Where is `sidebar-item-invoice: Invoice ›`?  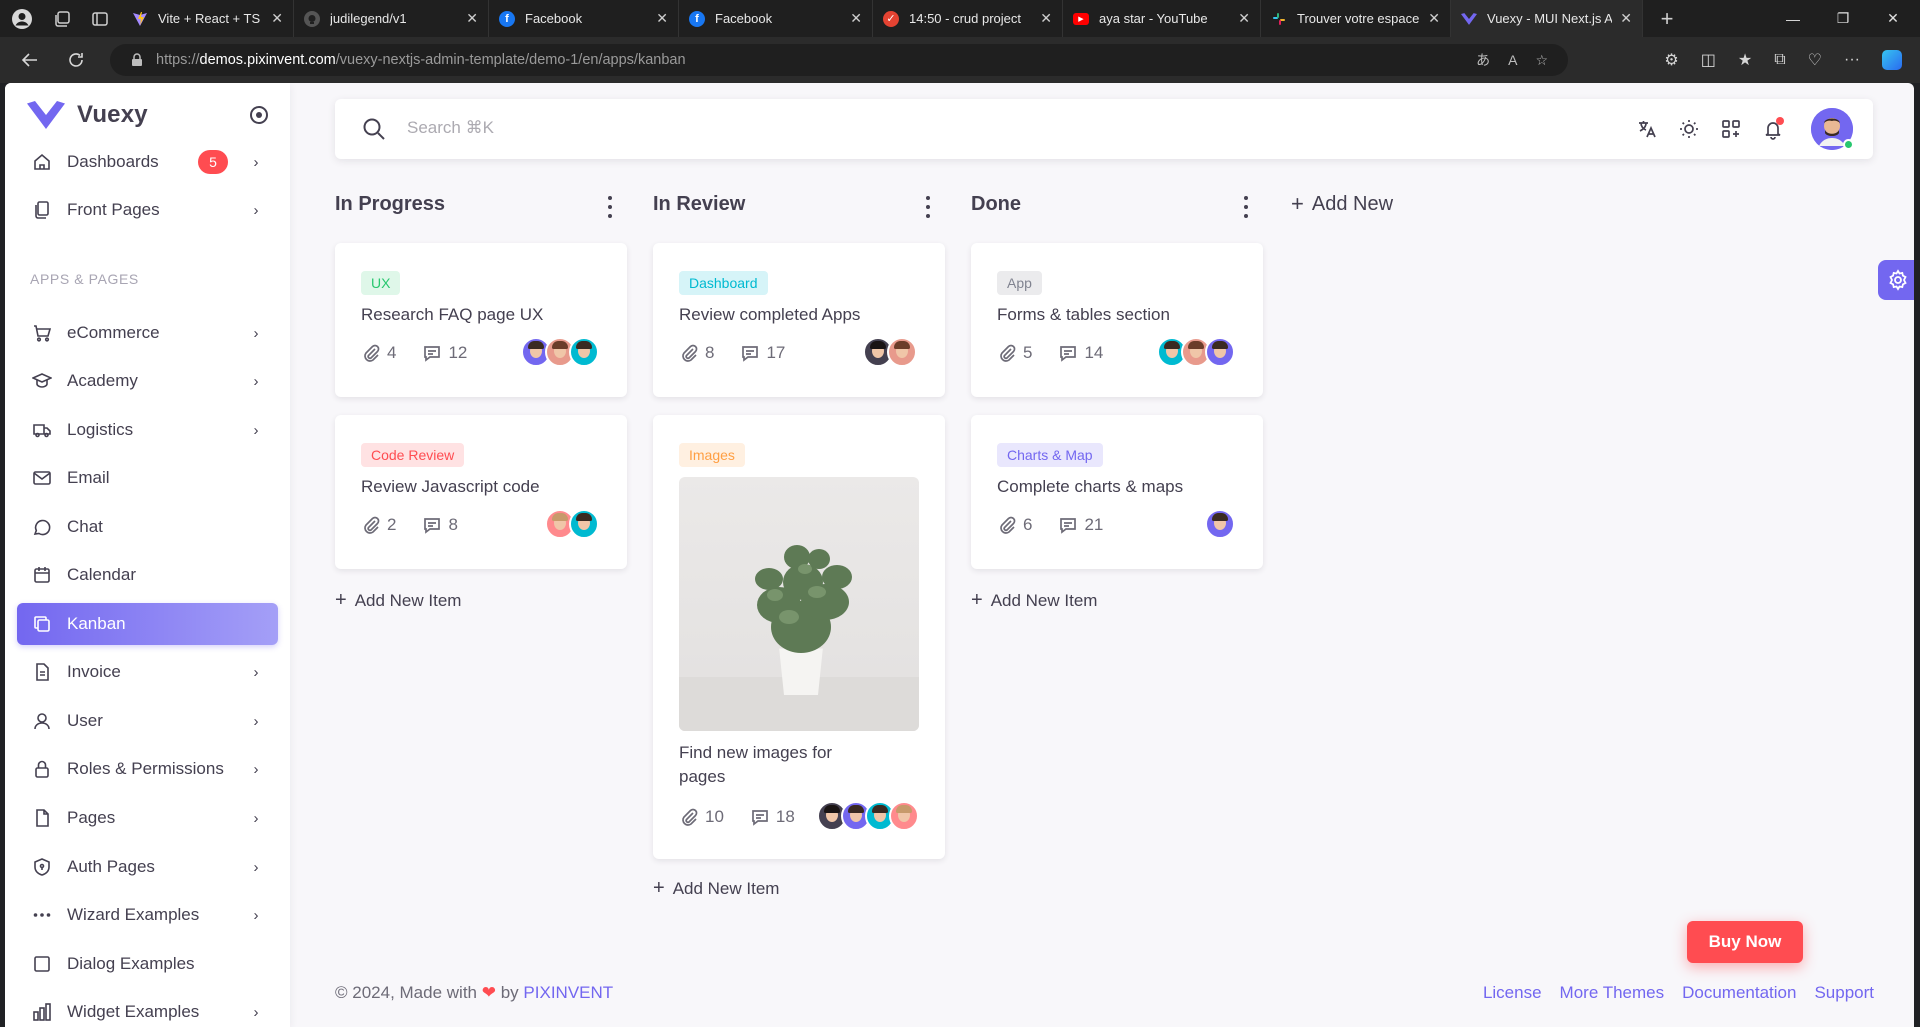 sidebar-item-invoice: Invoice › is located at coordinates (147, 672).